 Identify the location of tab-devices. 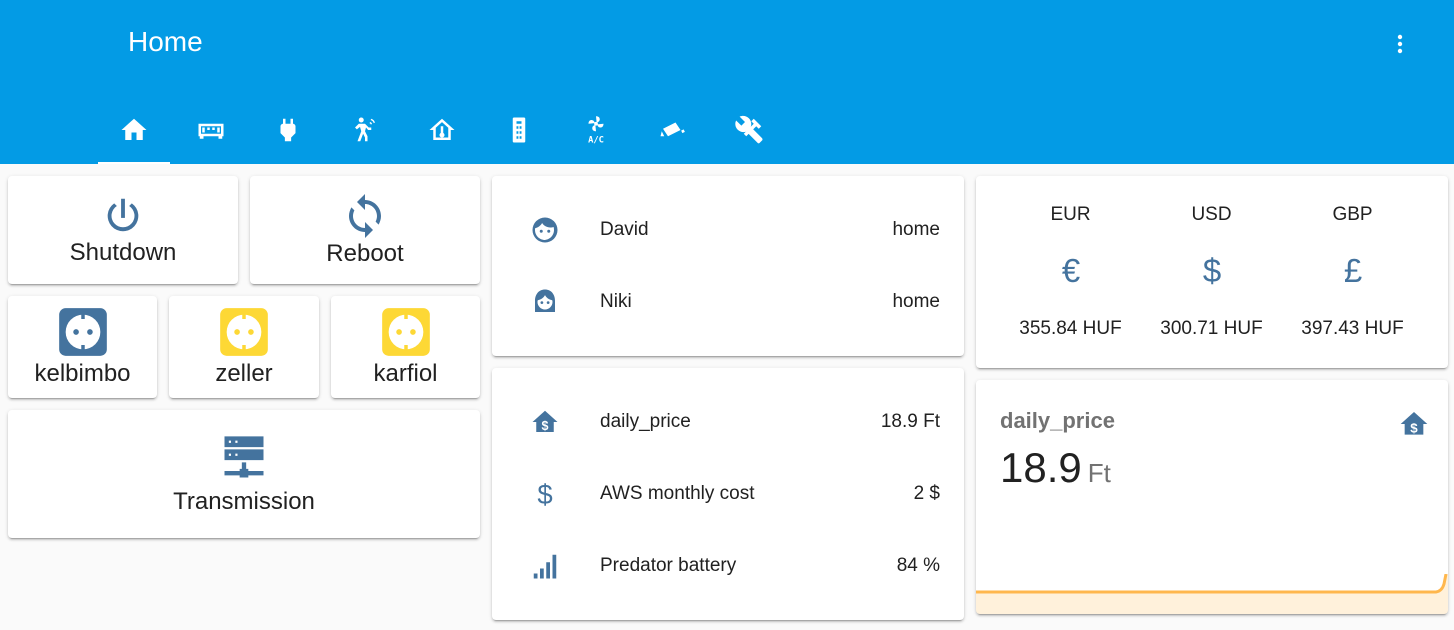
(211, 130).